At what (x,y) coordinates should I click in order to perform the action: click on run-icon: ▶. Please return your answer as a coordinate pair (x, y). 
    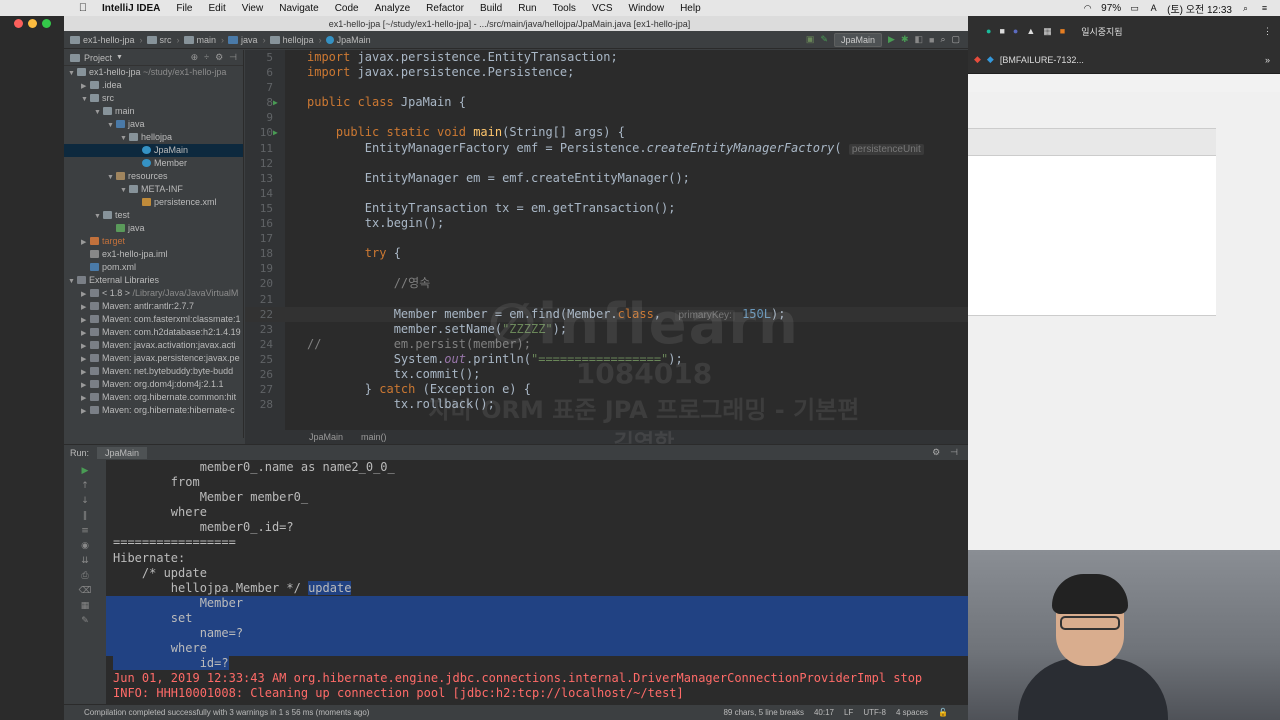
    Looking at the image, I should click on (891, 39).